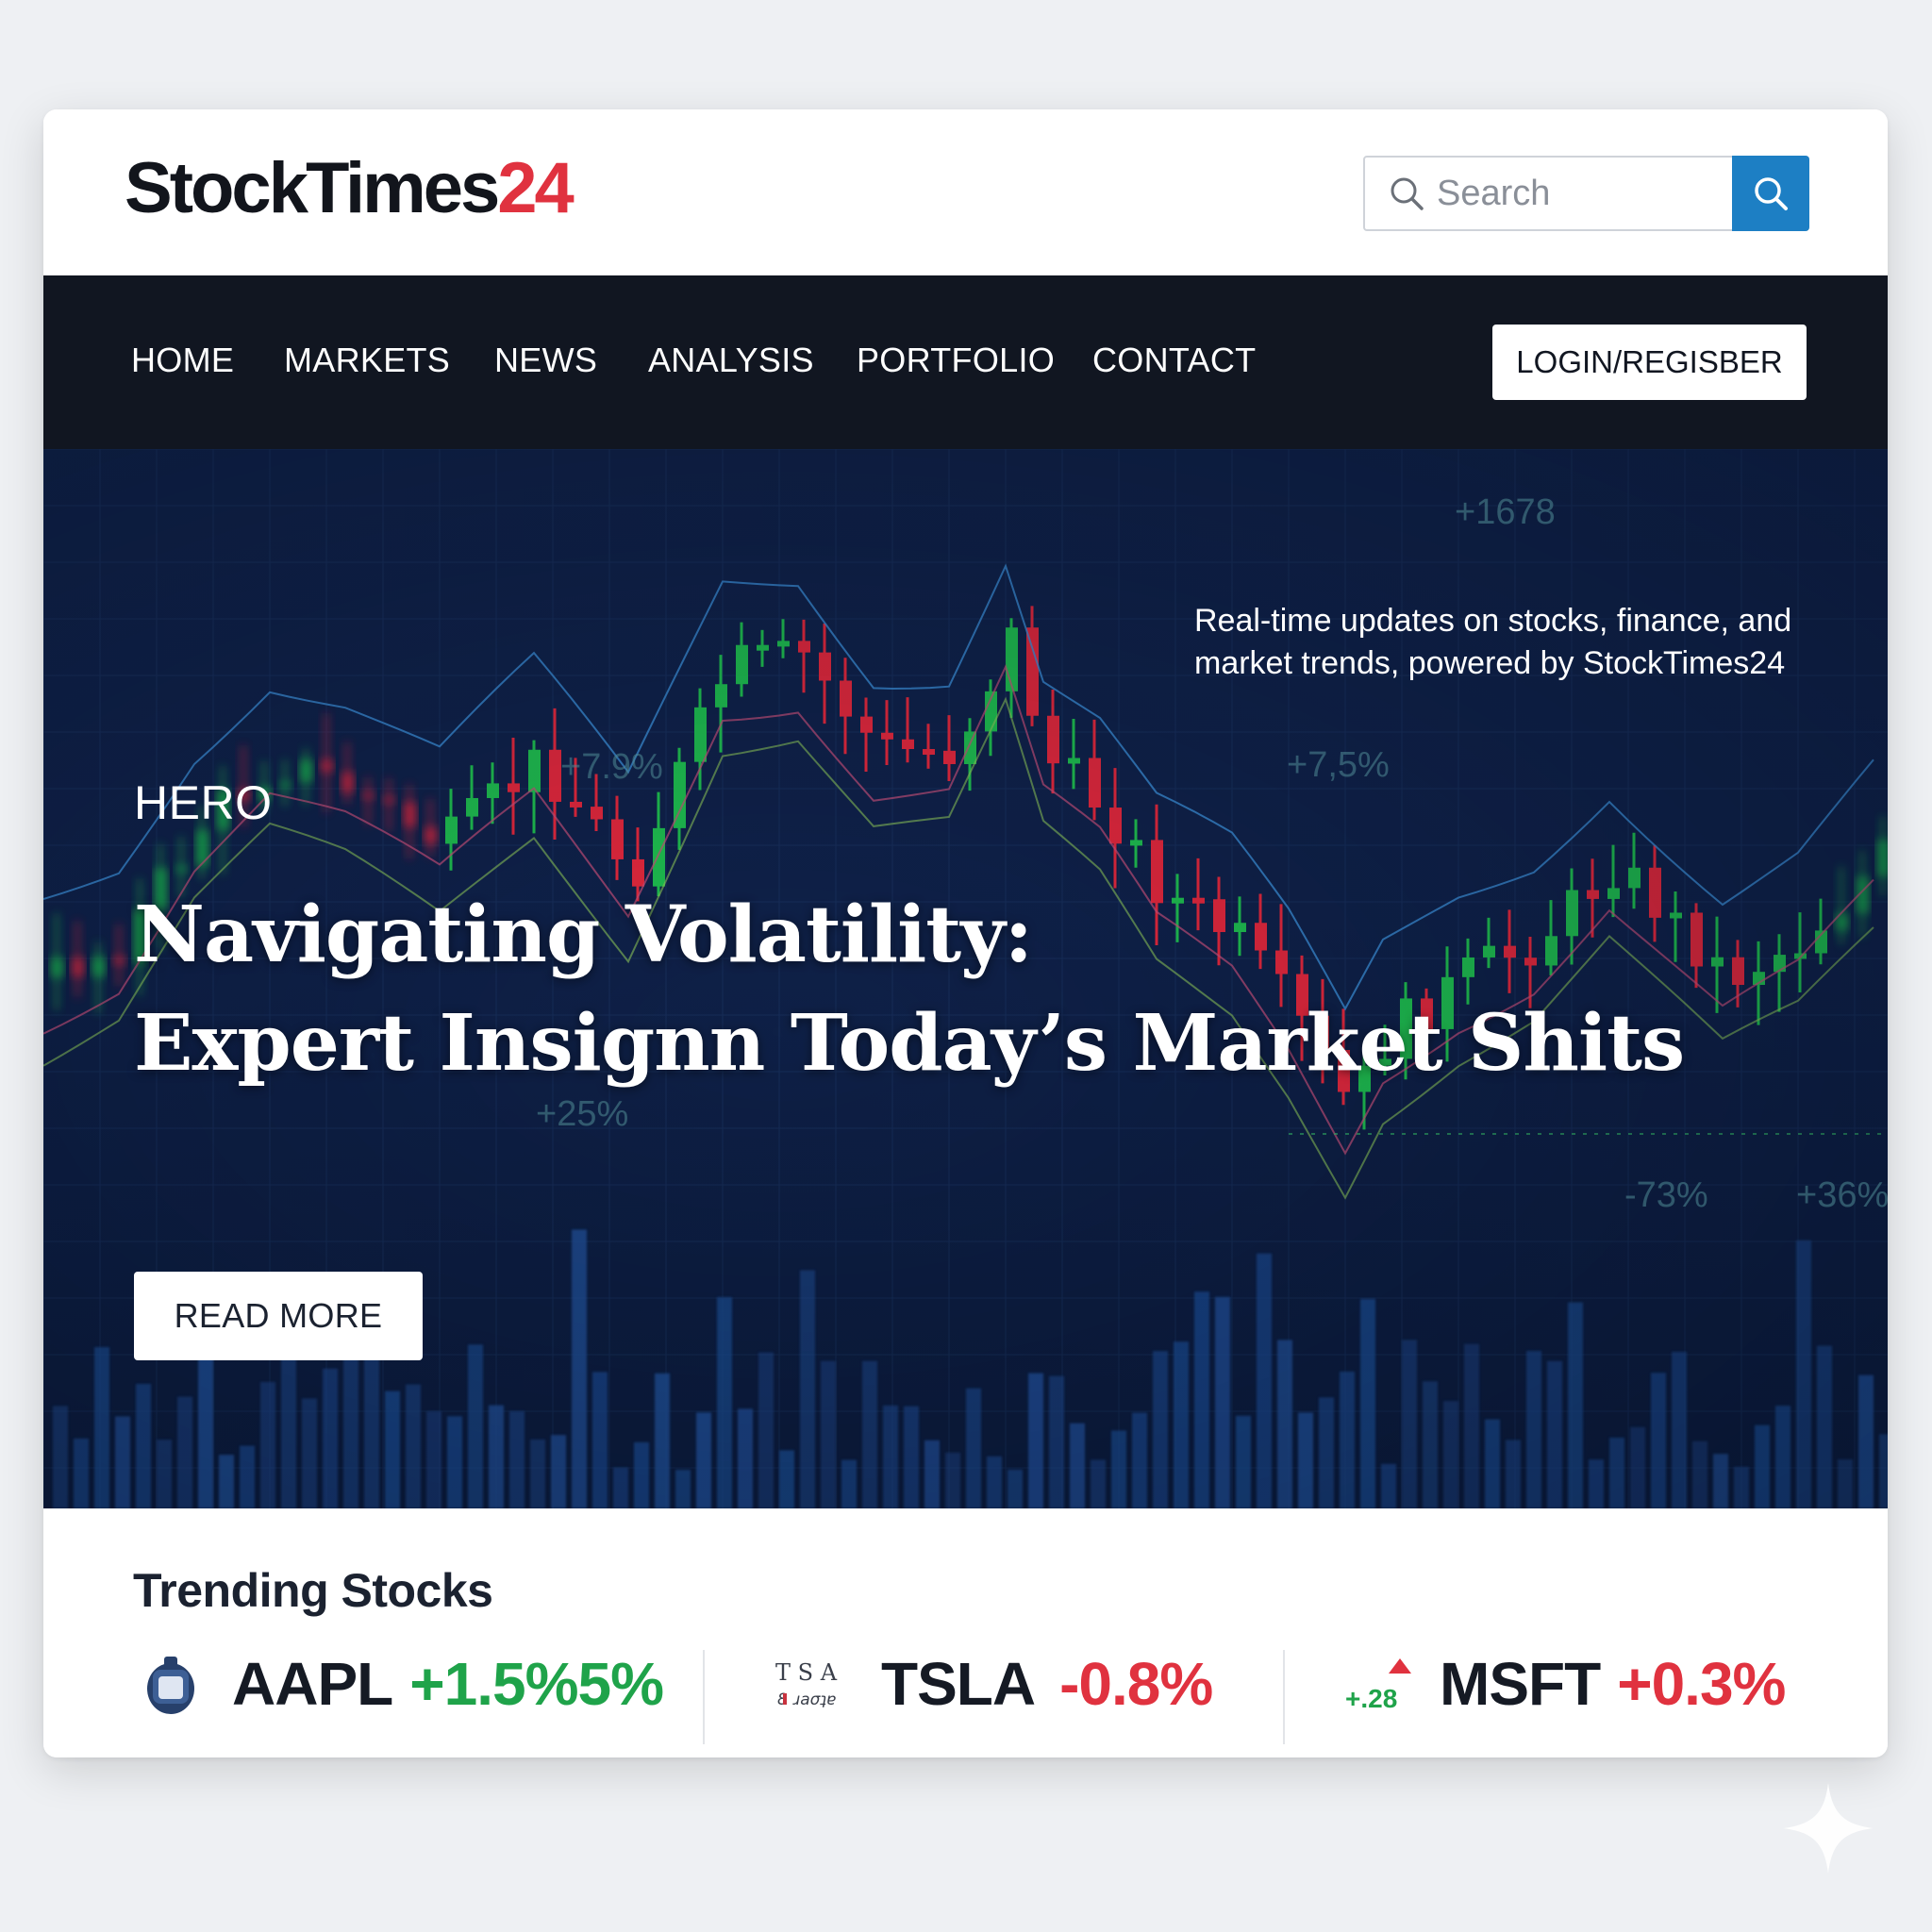  Describe the element at coordinates (312, 1684) in the screenshot. I see `stock-ticker: AAPL` at that location.